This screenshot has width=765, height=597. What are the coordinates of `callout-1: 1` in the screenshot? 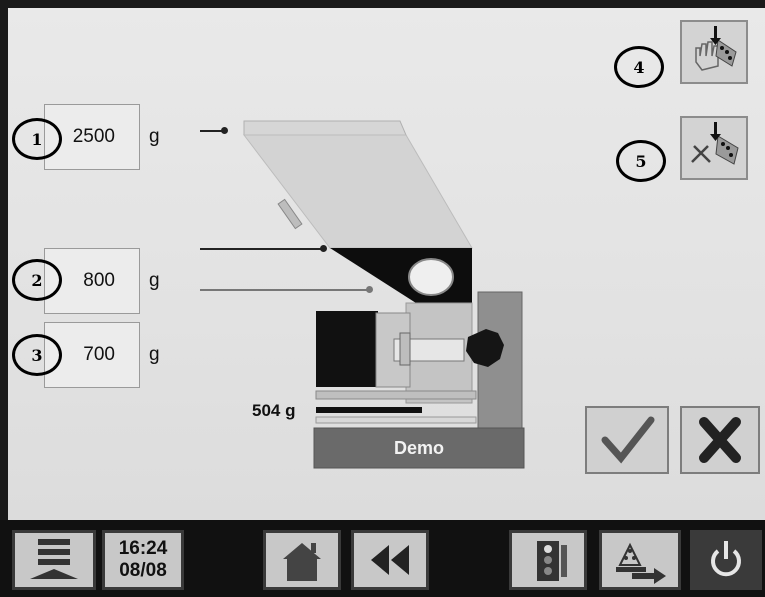 It's located at (37, 139).